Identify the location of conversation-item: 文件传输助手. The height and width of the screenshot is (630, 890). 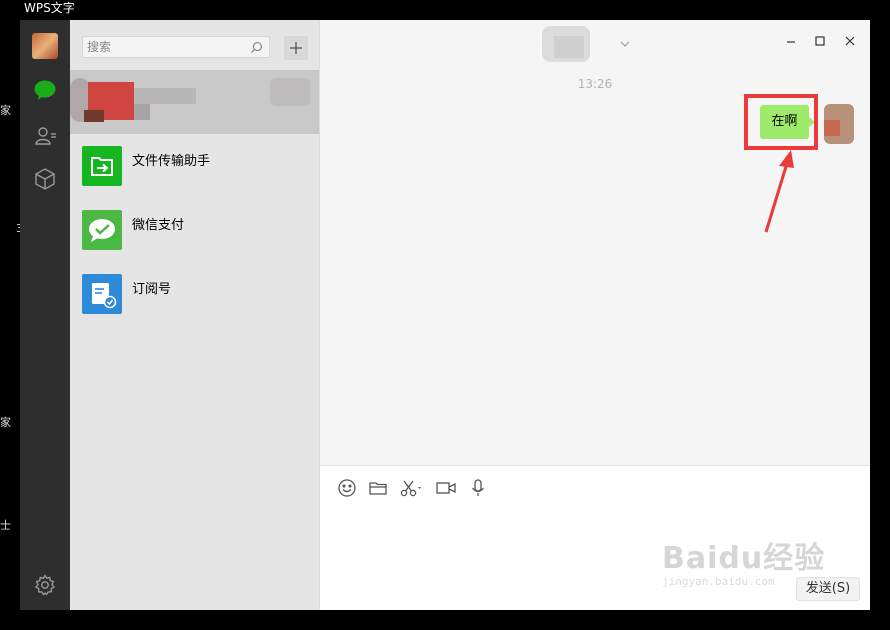
(194, 166).